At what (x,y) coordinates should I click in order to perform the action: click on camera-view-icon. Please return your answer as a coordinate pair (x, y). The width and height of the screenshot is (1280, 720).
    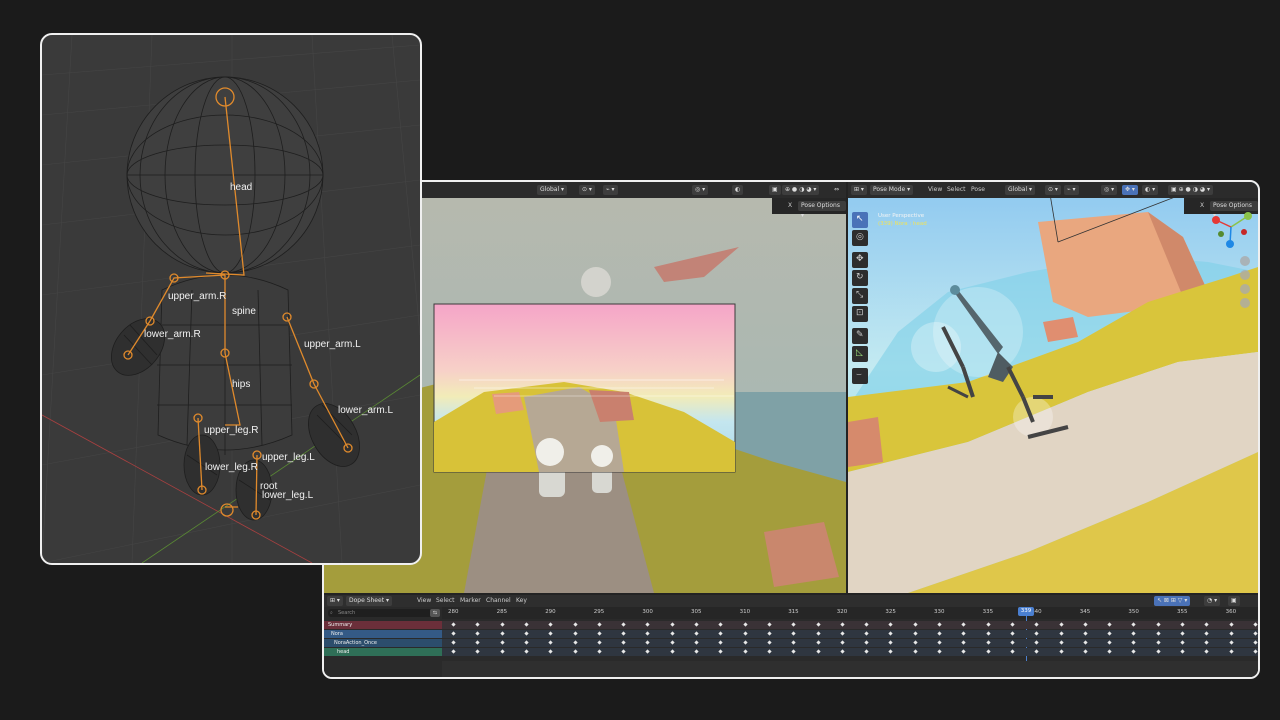
    Looking at the image, I should click on (1245, 289).